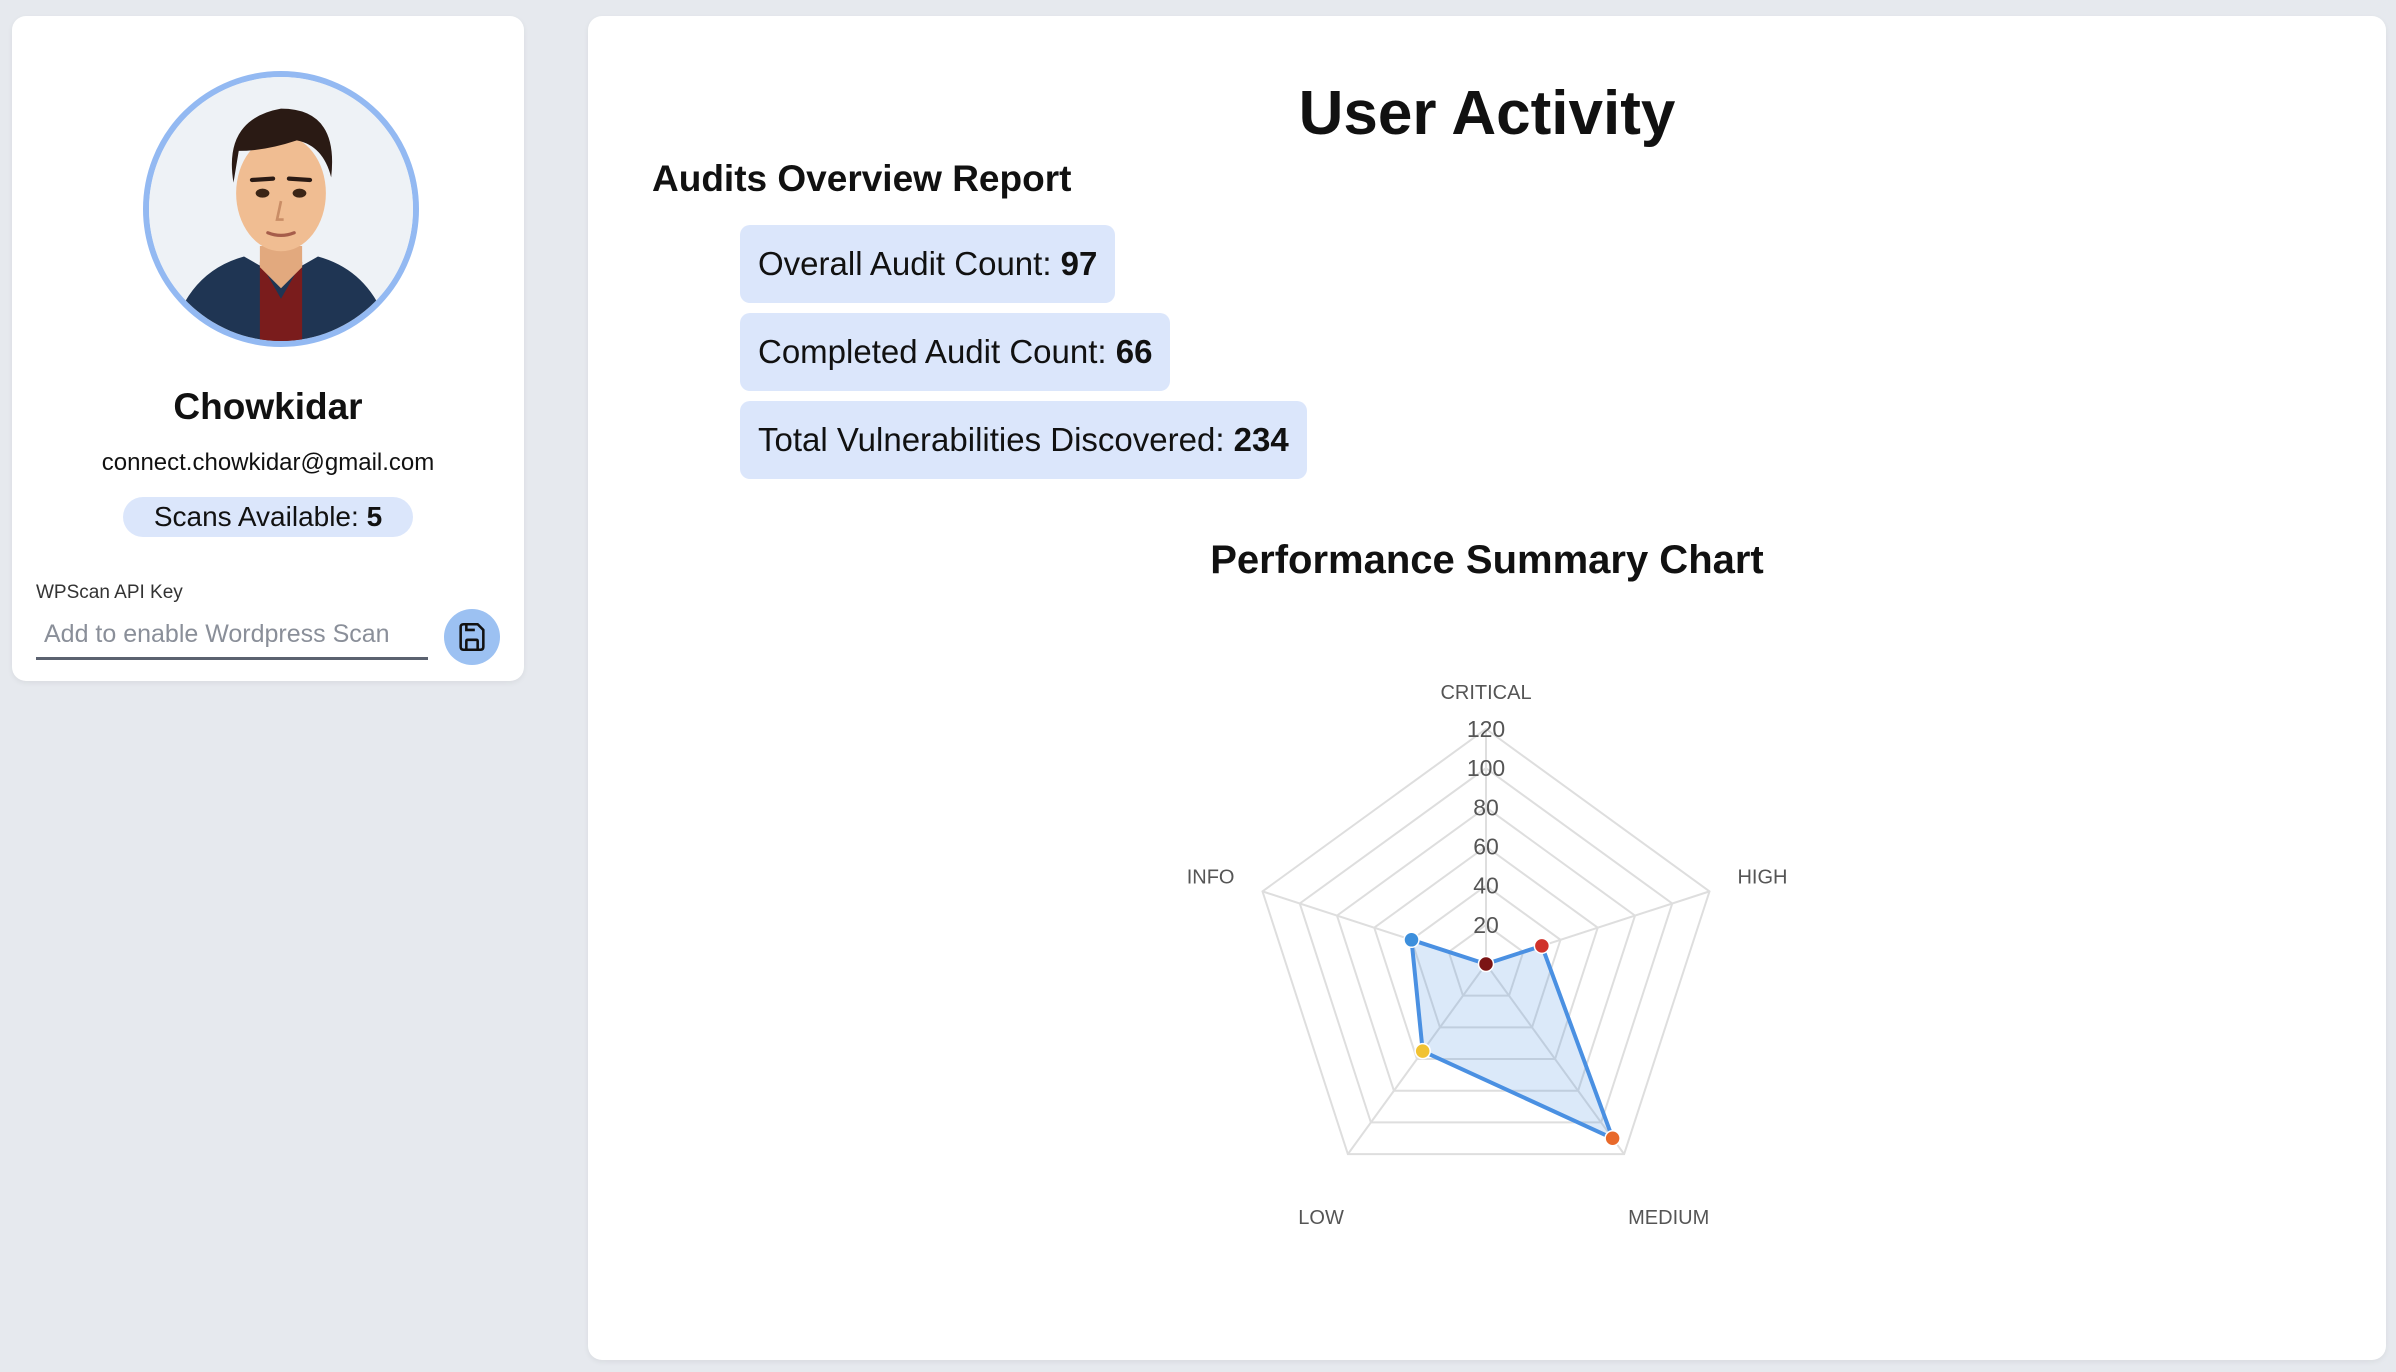  What do you see at coordinates (1485, 693) in the screenshot?
I see `axis-label-critical: CRITICAL` at bounding box center [1485, 693].